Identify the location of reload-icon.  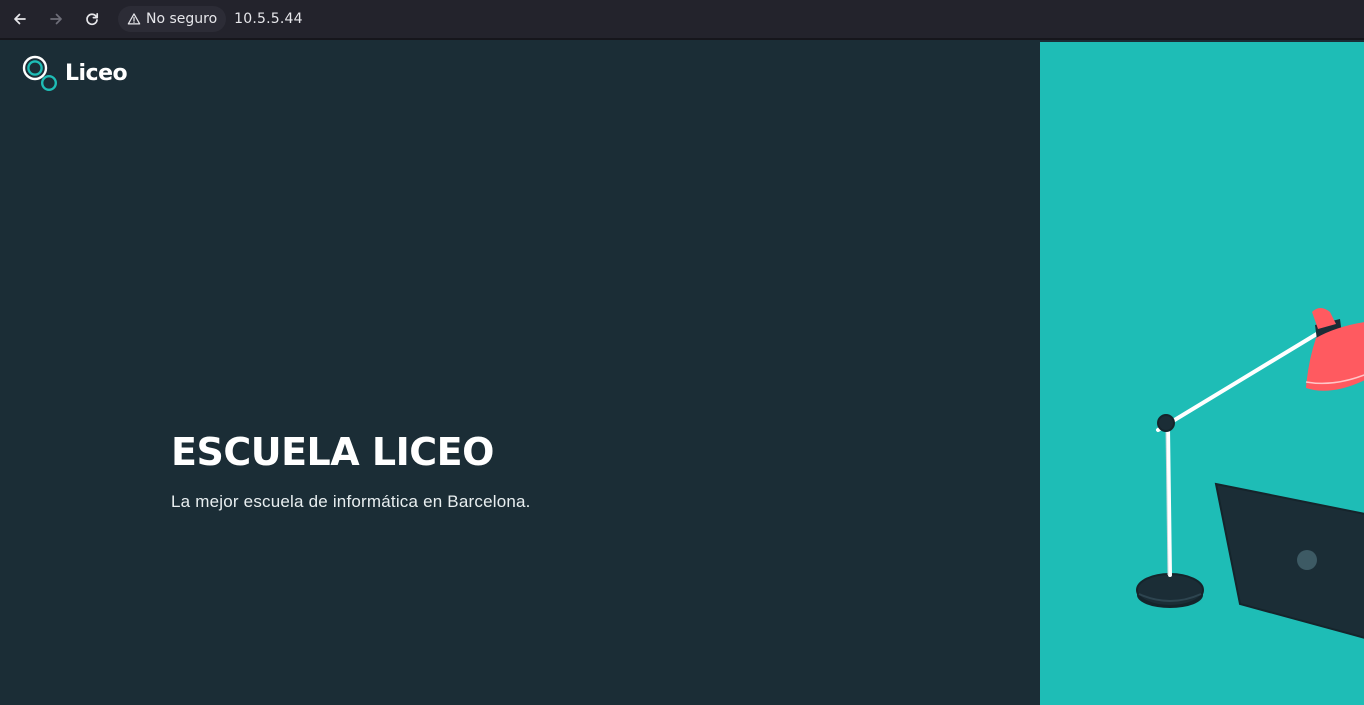
(92, 19).